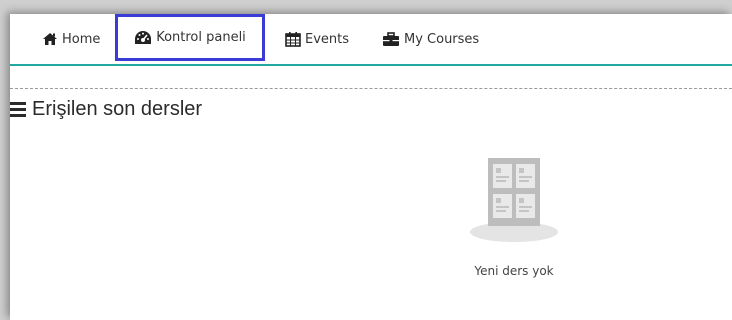 Image resolution: width=732 pixels, height=320 pixels. I want to click on nav-events: Events, so click(317, 39).